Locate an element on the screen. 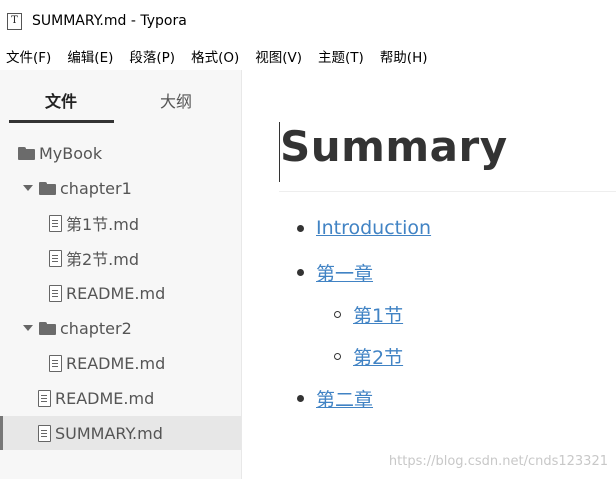  link-chapter-one: 第一章 is located at coordinates (344, 272).